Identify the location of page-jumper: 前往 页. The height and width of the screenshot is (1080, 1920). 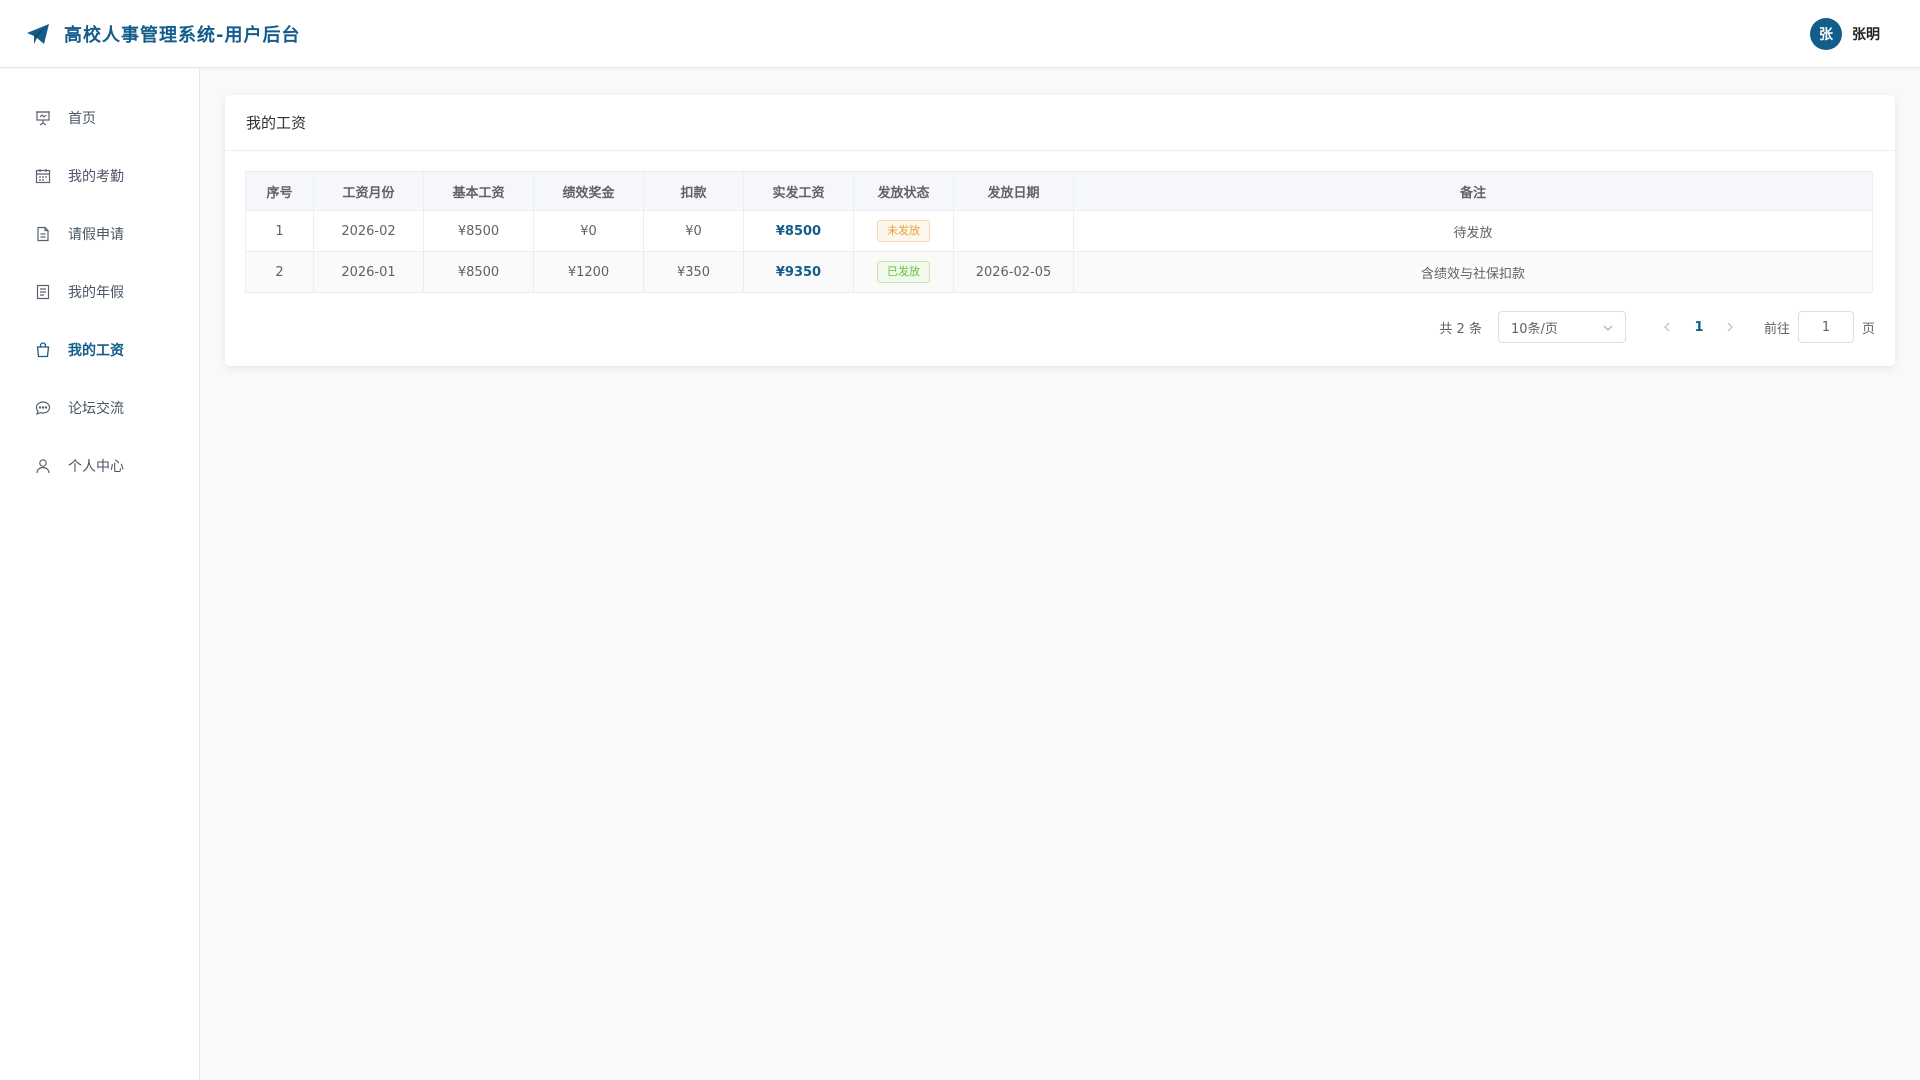
(1819, 327).